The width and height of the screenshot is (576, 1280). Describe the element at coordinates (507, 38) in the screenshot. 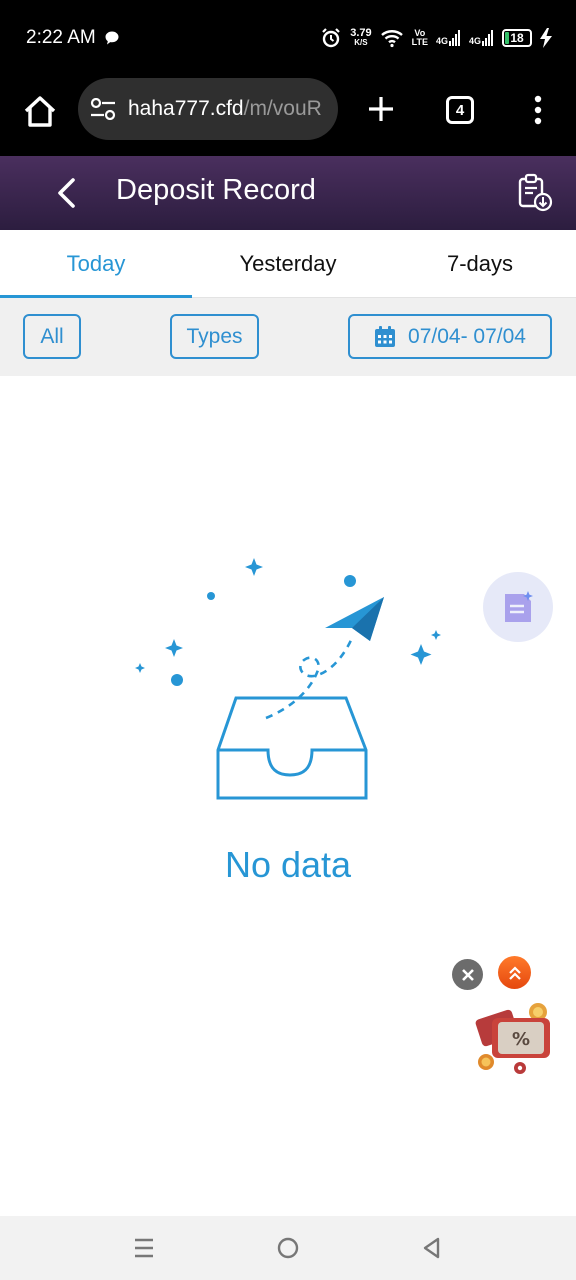

I see `battery-fill` at that location.